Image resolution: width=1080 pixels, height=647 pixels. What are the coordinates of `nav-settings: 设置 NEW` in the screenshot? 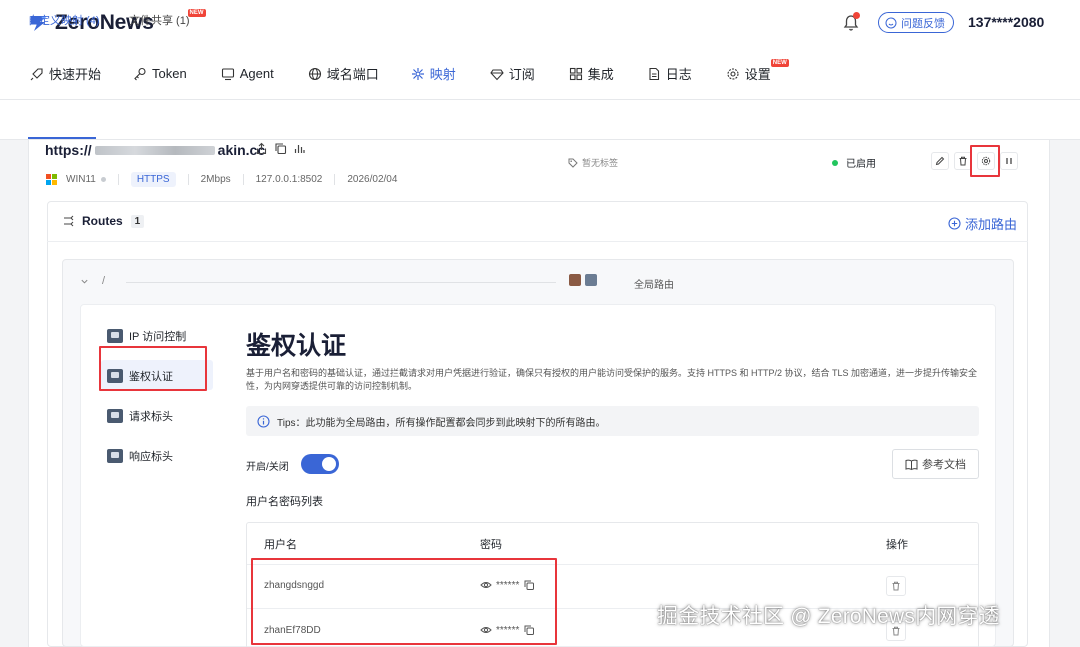 It's located at (757, 71).